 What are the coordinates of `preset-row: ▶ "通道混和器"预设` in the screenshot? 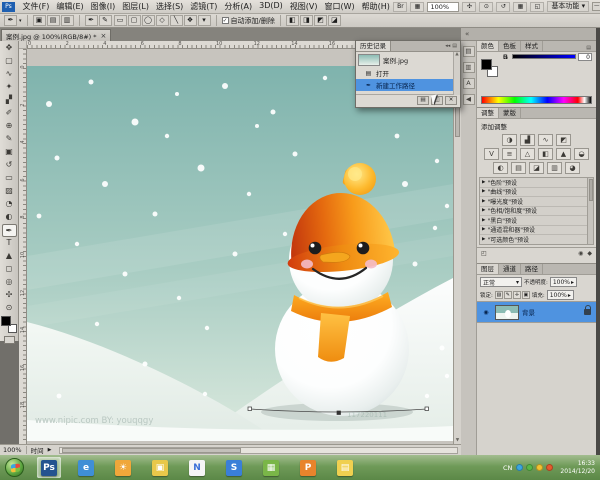 It's located at (535, 230).